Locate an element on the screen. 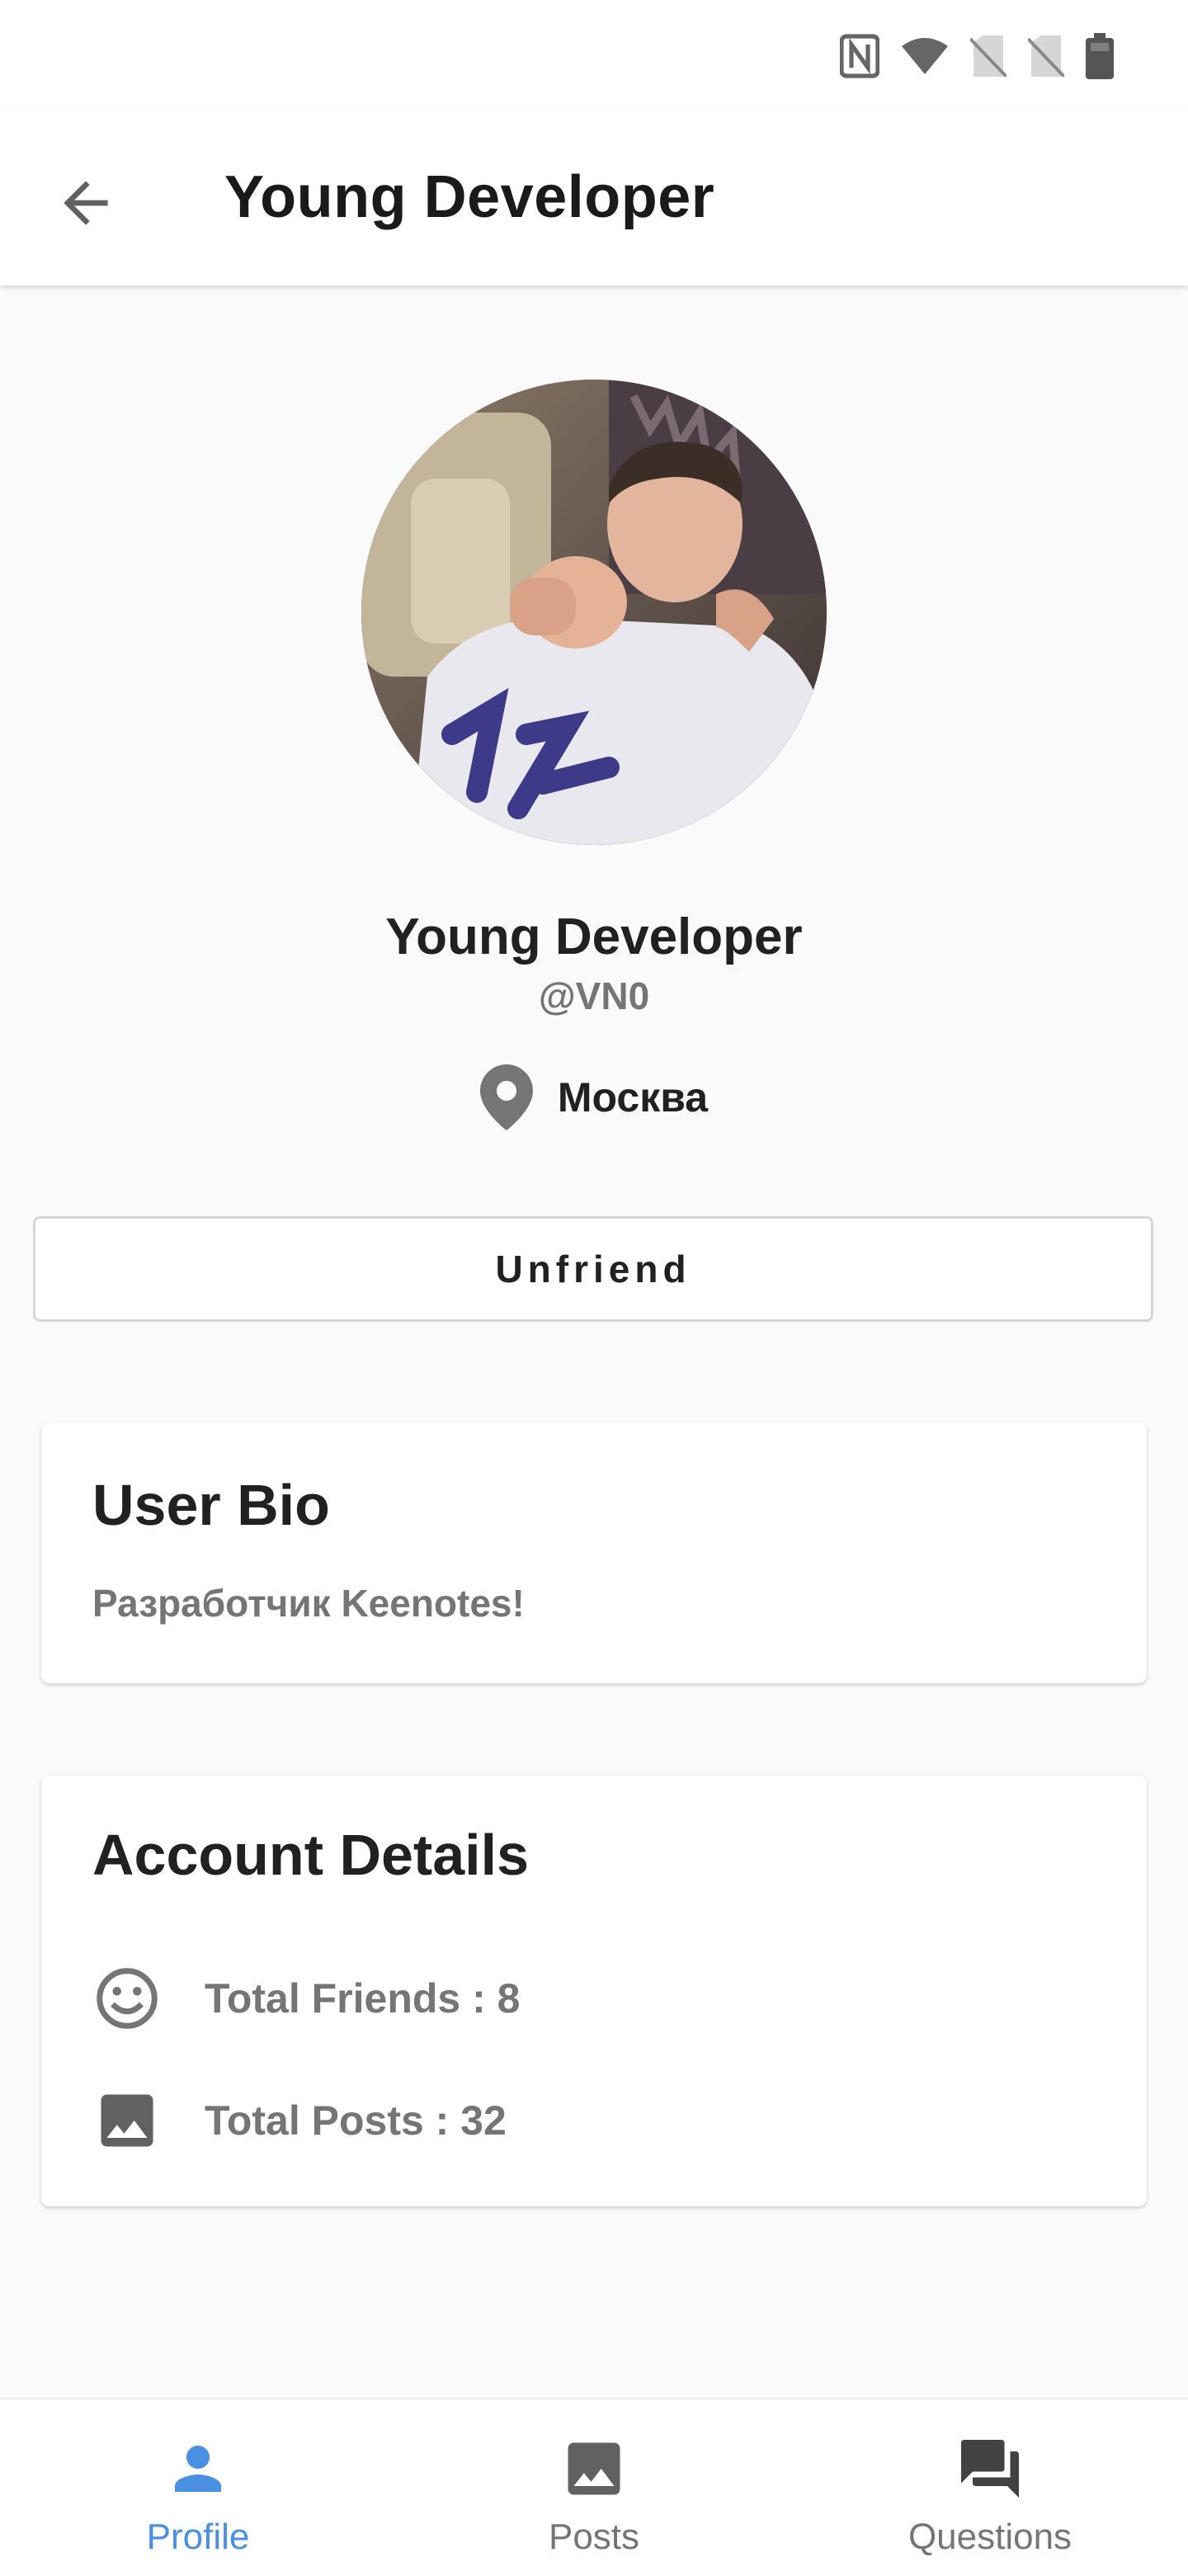 The height and width of the screenshot is (2576, 1188). avatar is located at coordinates (594, 612).